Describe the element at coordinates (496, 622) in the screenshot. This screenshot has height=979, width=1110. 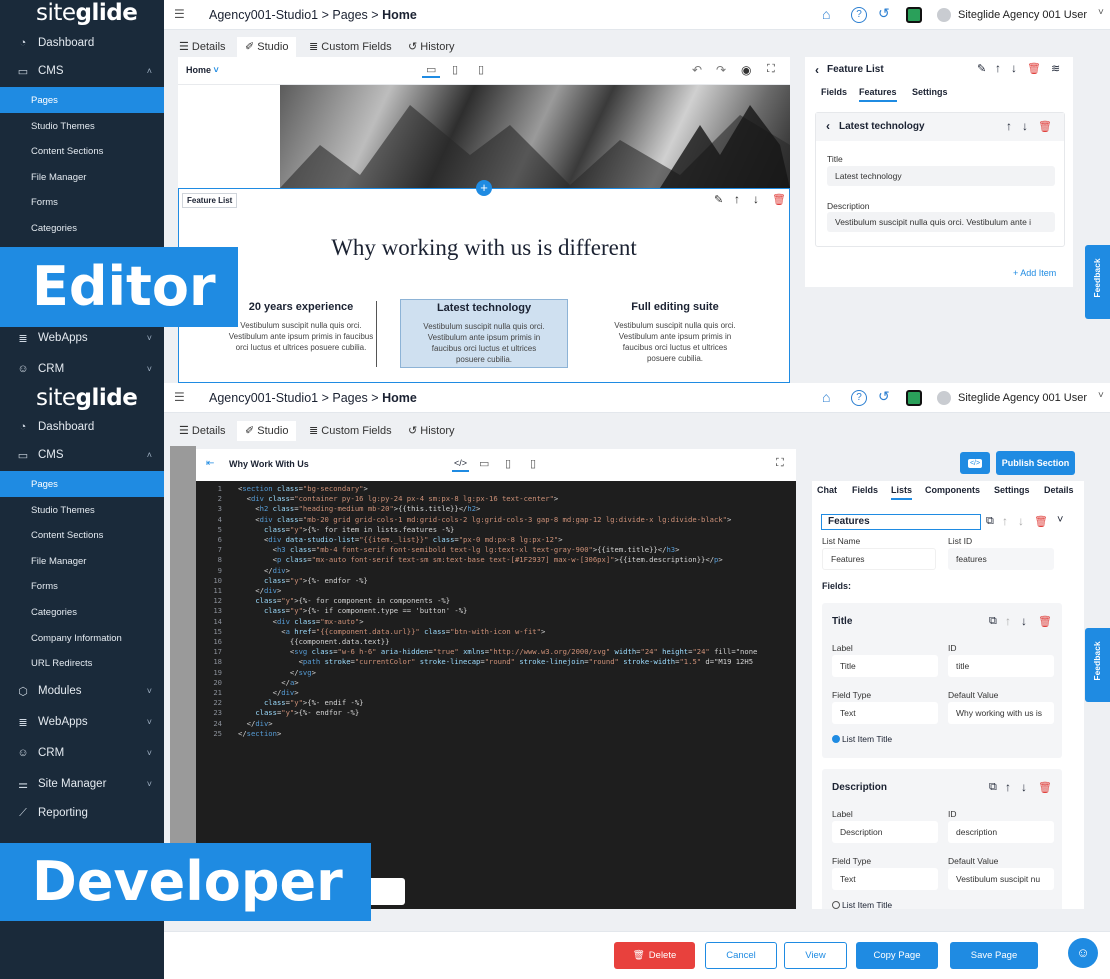
I see `code-line: 14 <div class="mx-auto">` at that location.